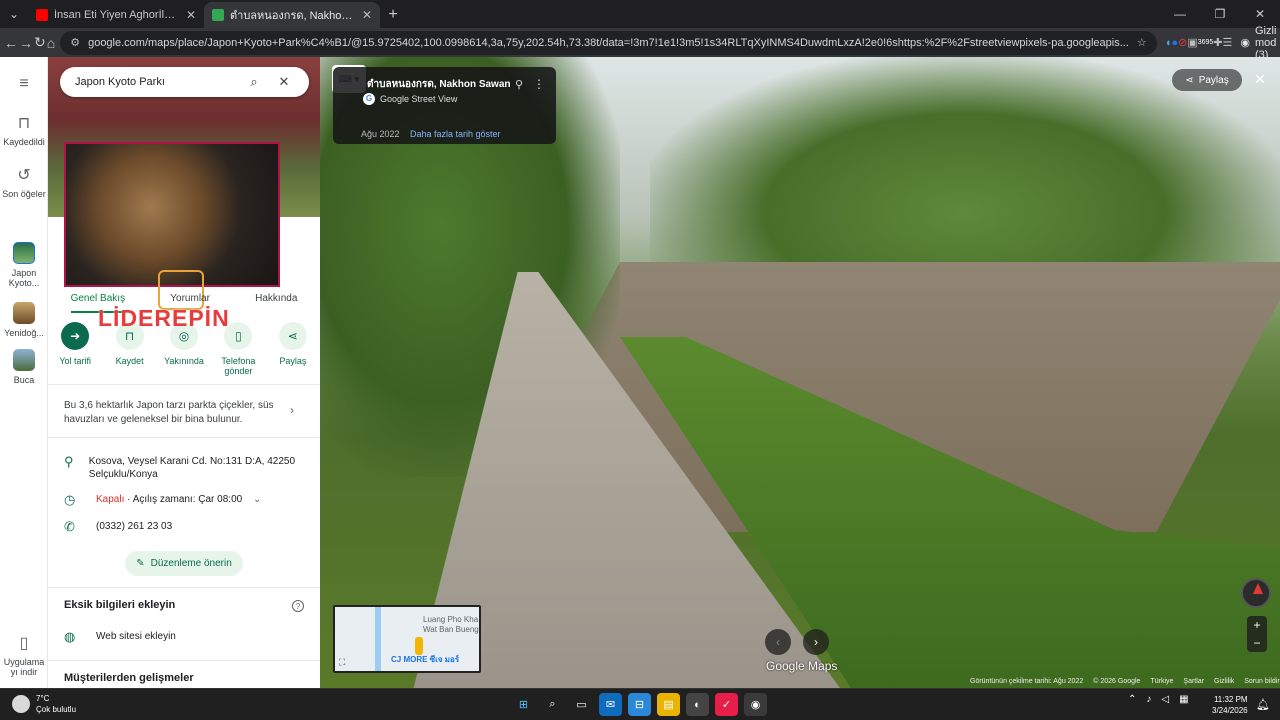  I want to click on temperature: 7°C, so click(43, 698).